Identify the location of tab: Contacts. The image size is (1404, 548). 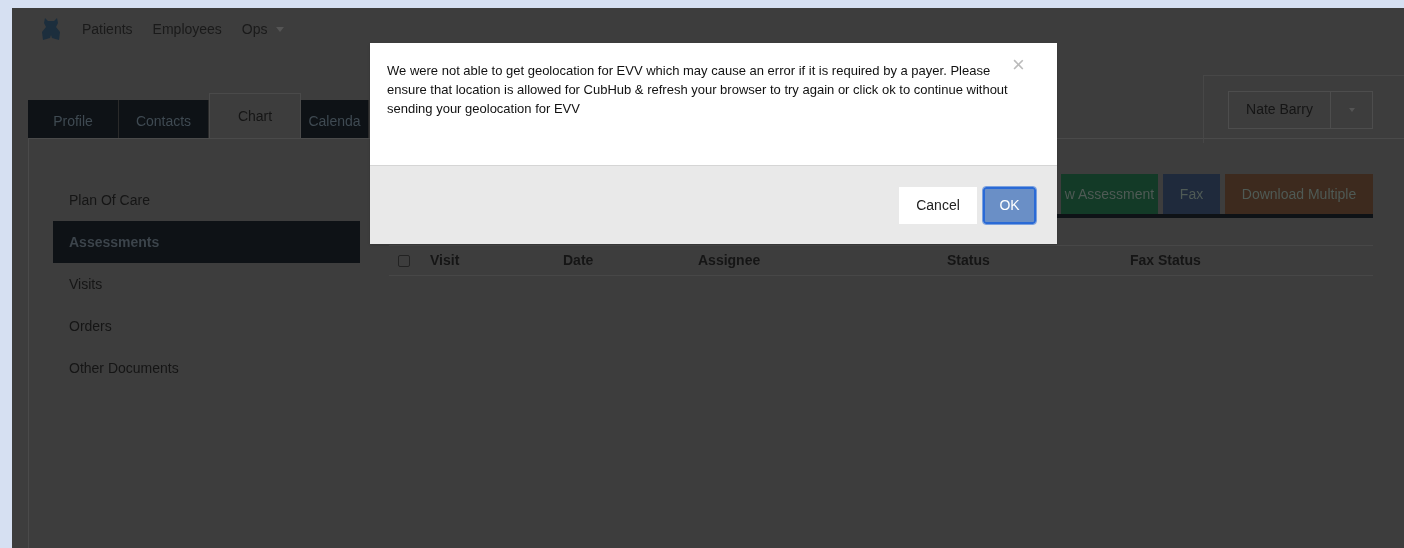
(164, 119).